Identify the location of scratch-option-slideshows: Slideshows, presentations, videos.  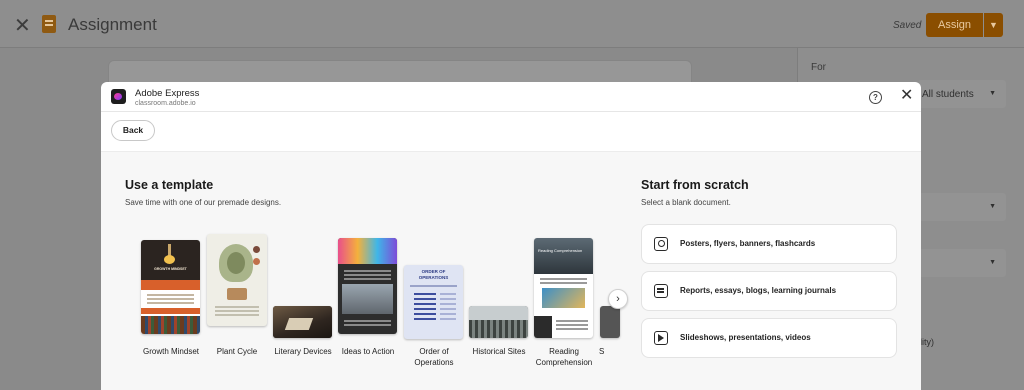
(769, 338).